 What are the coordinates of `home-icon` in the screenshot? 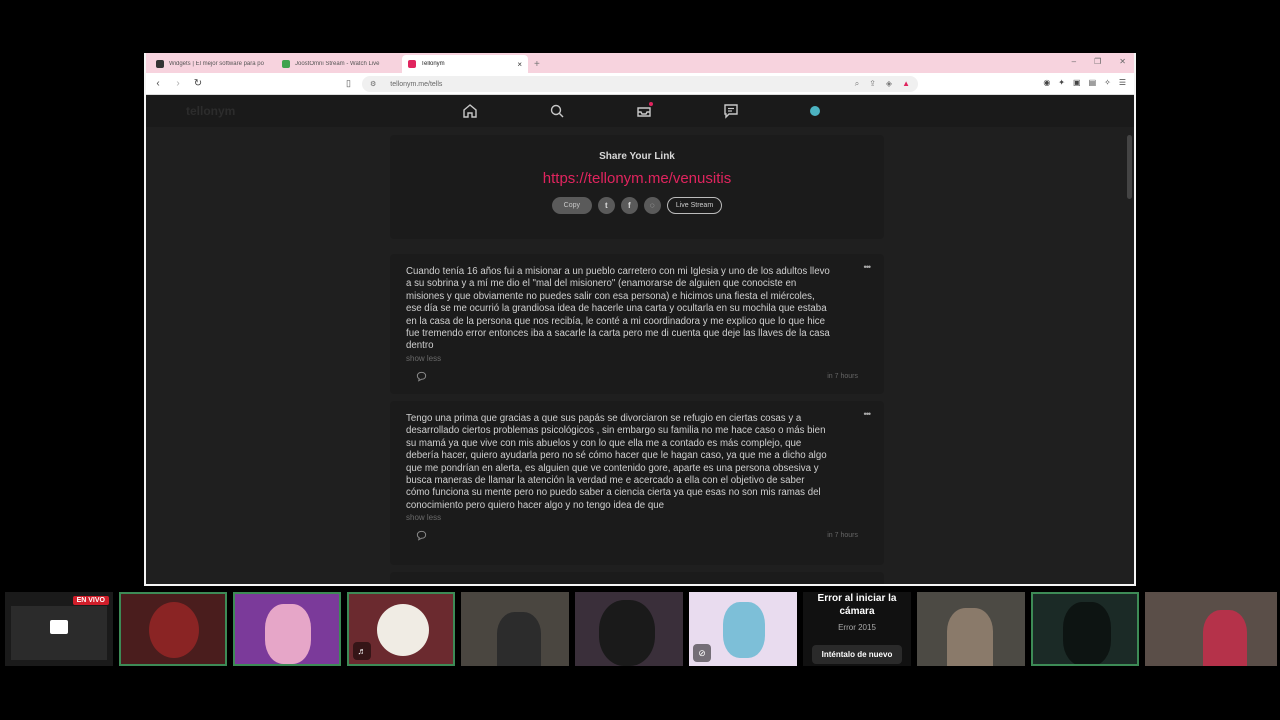 It's located at (470, 111).